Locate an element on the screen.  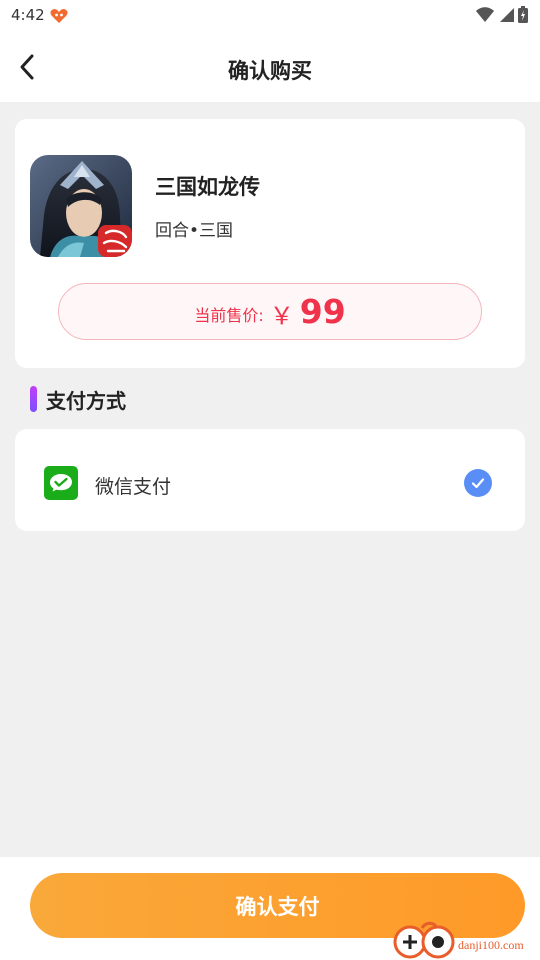
watermark-text: danji100.com is located at coordinates (491, 945).